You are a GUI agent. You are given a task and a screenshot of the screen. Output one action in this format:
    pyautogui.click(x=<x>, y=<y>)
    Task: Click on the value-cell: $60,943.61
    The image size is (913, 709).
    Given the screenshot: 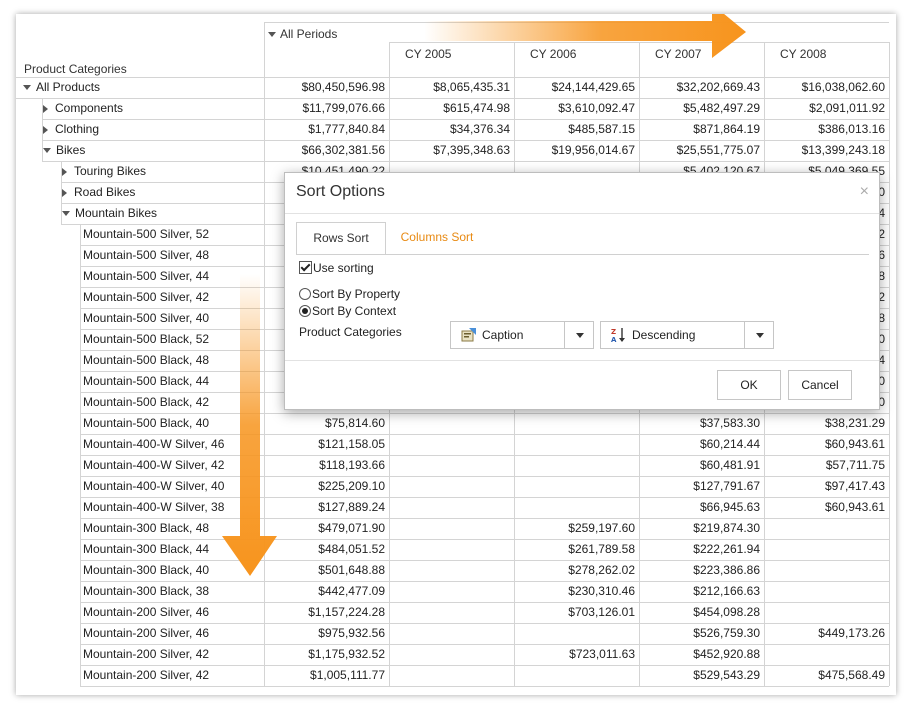 What is the action you would take?
    pyautogui.click(x=854, y=507)
    